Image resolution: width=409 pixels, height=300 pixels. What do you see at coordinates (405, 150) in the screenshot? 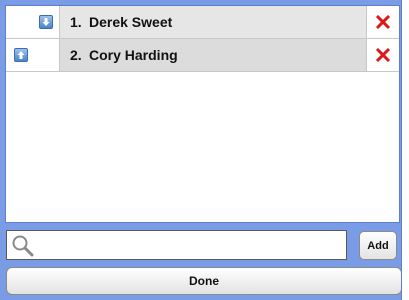
I see `edge-strip` at bounding box center [405, 150].